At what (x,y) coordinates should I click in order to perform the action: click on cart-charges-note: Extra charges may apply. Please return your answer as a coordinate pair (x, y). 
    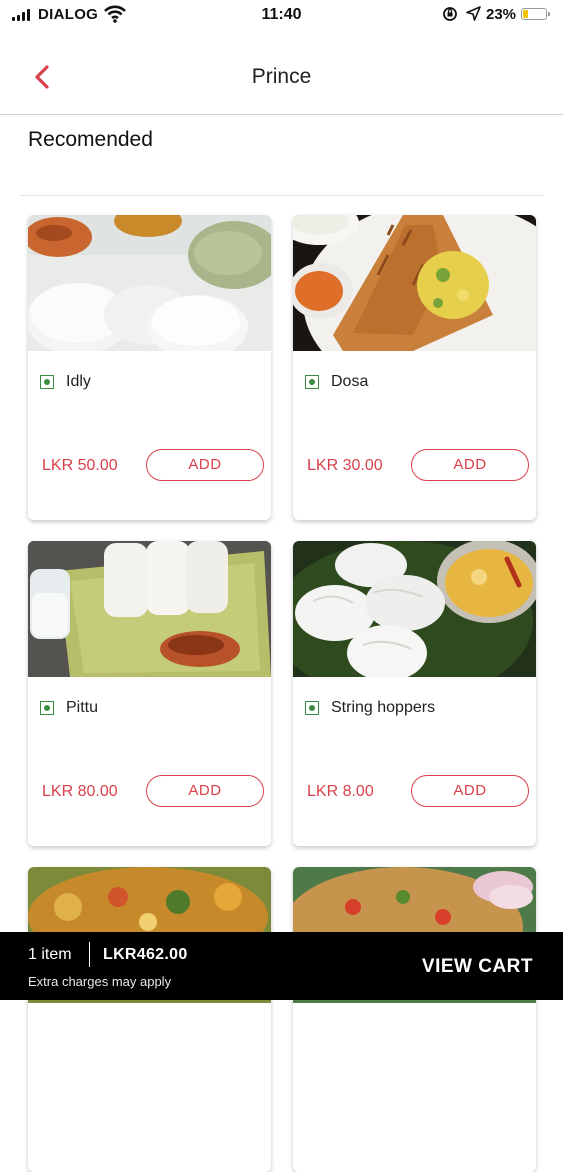
    Looking at the image, I should click on (100, 981).